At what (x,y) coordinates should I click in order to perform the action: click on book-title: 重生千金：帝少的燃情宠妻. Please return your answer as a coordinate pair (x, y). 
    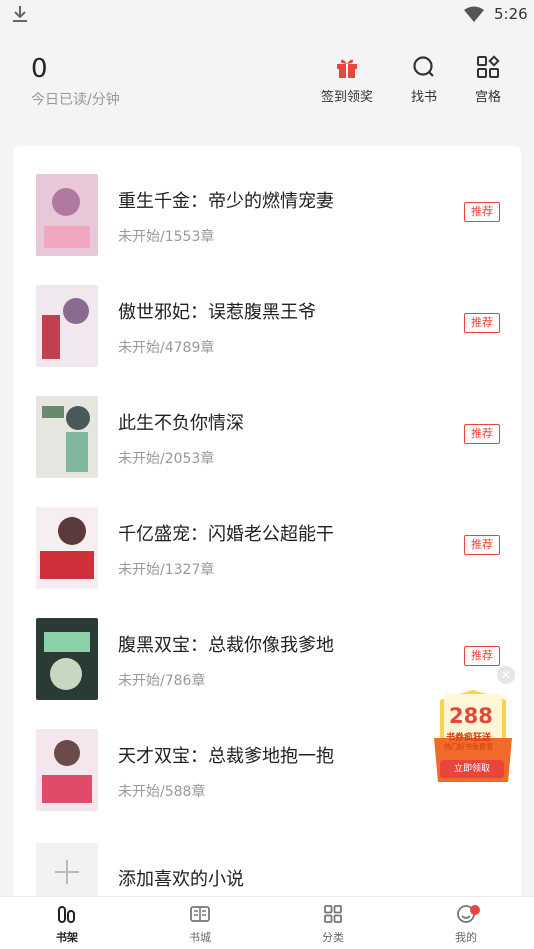
    Looking at the image, I should click on (226, 201).